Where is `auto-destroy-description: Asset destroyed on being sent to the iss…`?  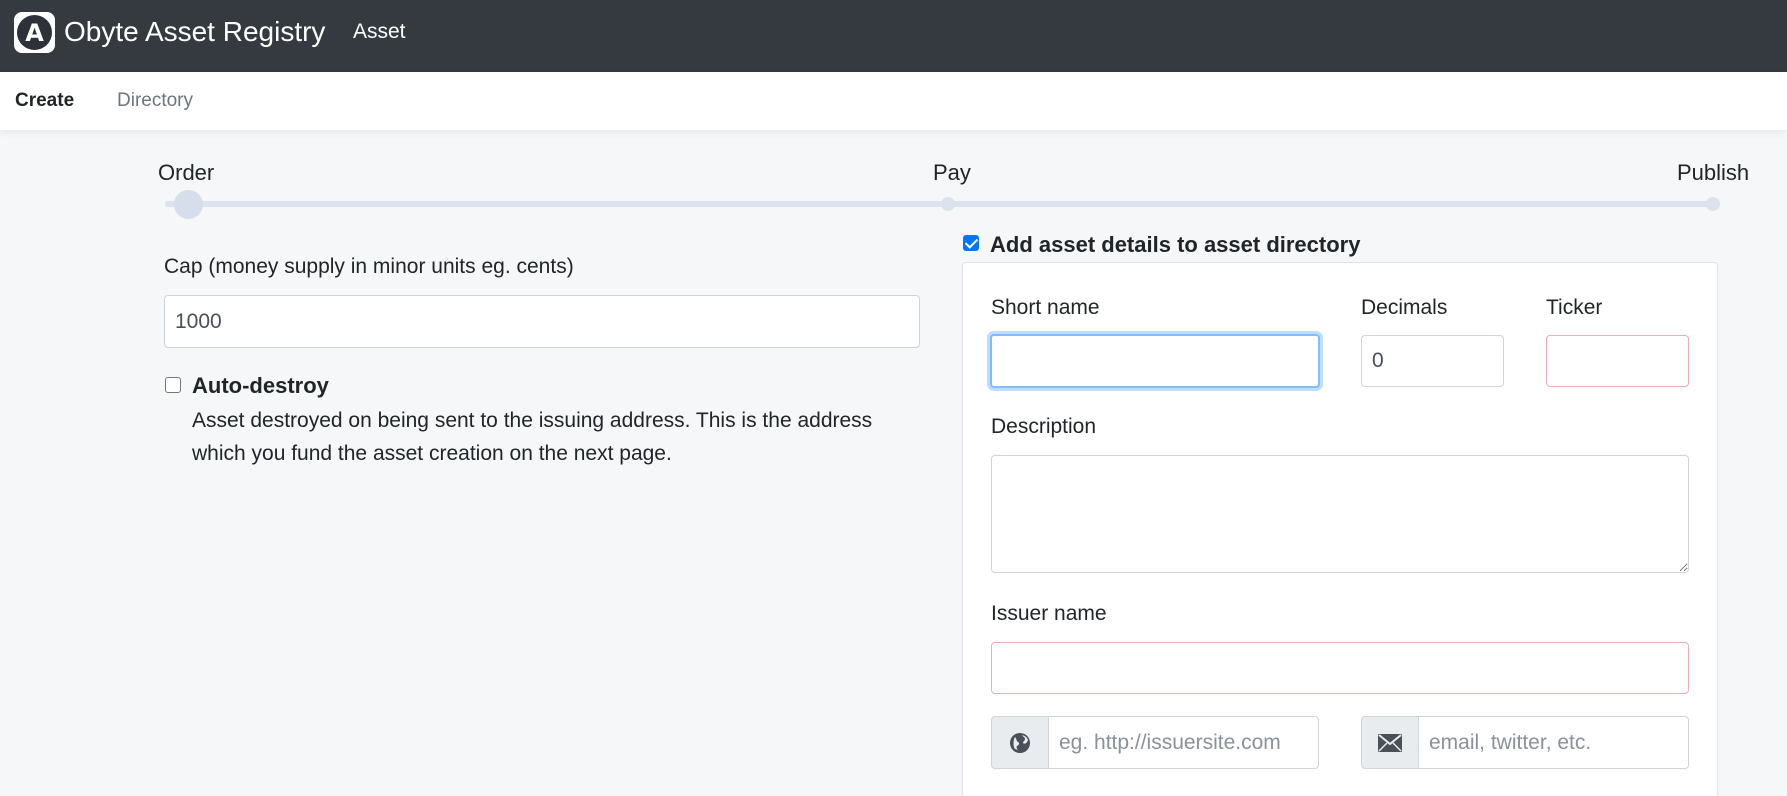
auto-destroy-description: Asset destroyed on being sent to the iss… is located at coordinates (532, 437).